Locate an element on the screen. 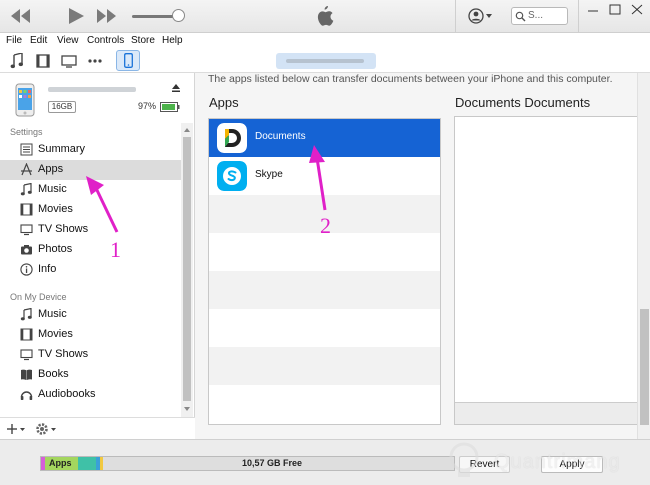  lightbulb-logo-icon is located at coordinates (464, 459).